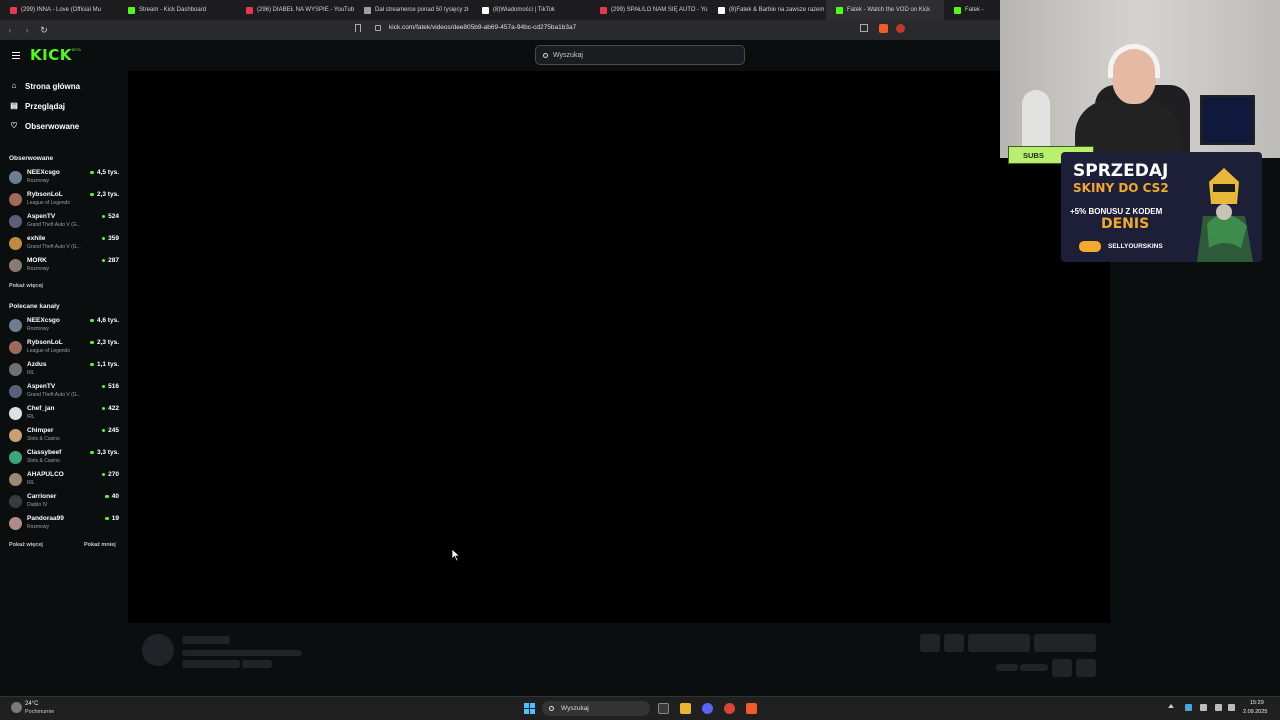 Image resolution: width=1280 pixels, height=720 pixels. Describe the element at coordinates (48, 351) in the screenshot. I see `channel-category: League of Legends` at that location.